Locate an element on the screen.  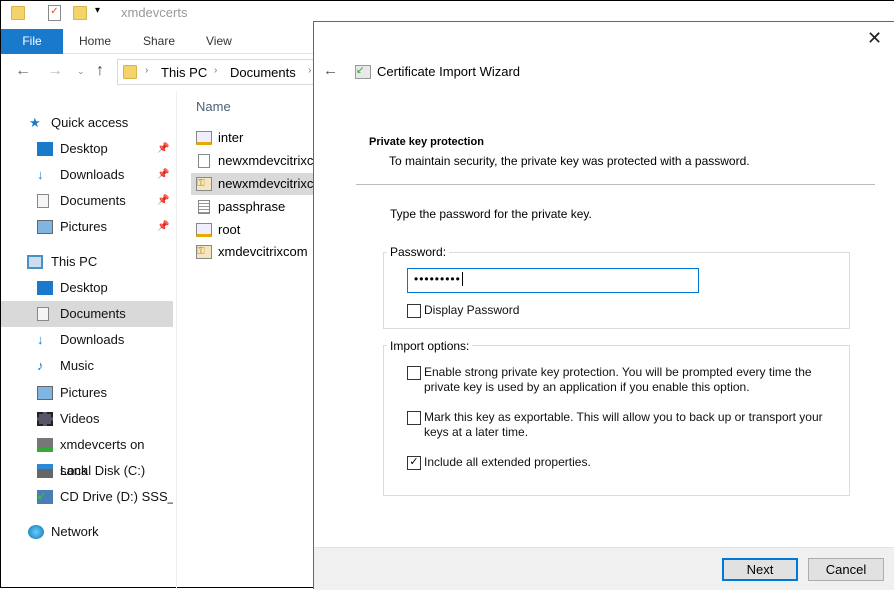
pfx-key-icon: ⚿ is located at coordinates (204, 184).